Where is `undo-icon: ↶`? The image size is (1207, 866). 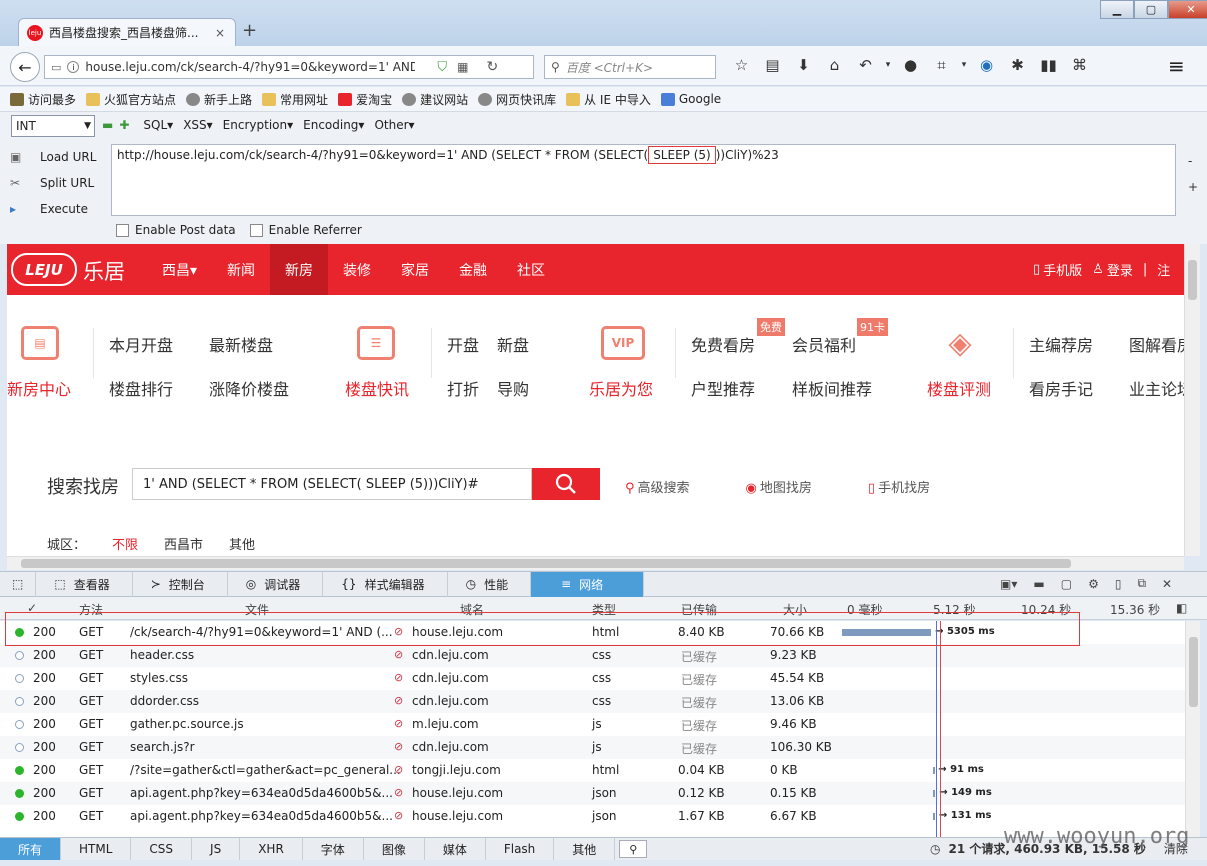 undo-icon: ↶ is located at coordinates (865, 65).